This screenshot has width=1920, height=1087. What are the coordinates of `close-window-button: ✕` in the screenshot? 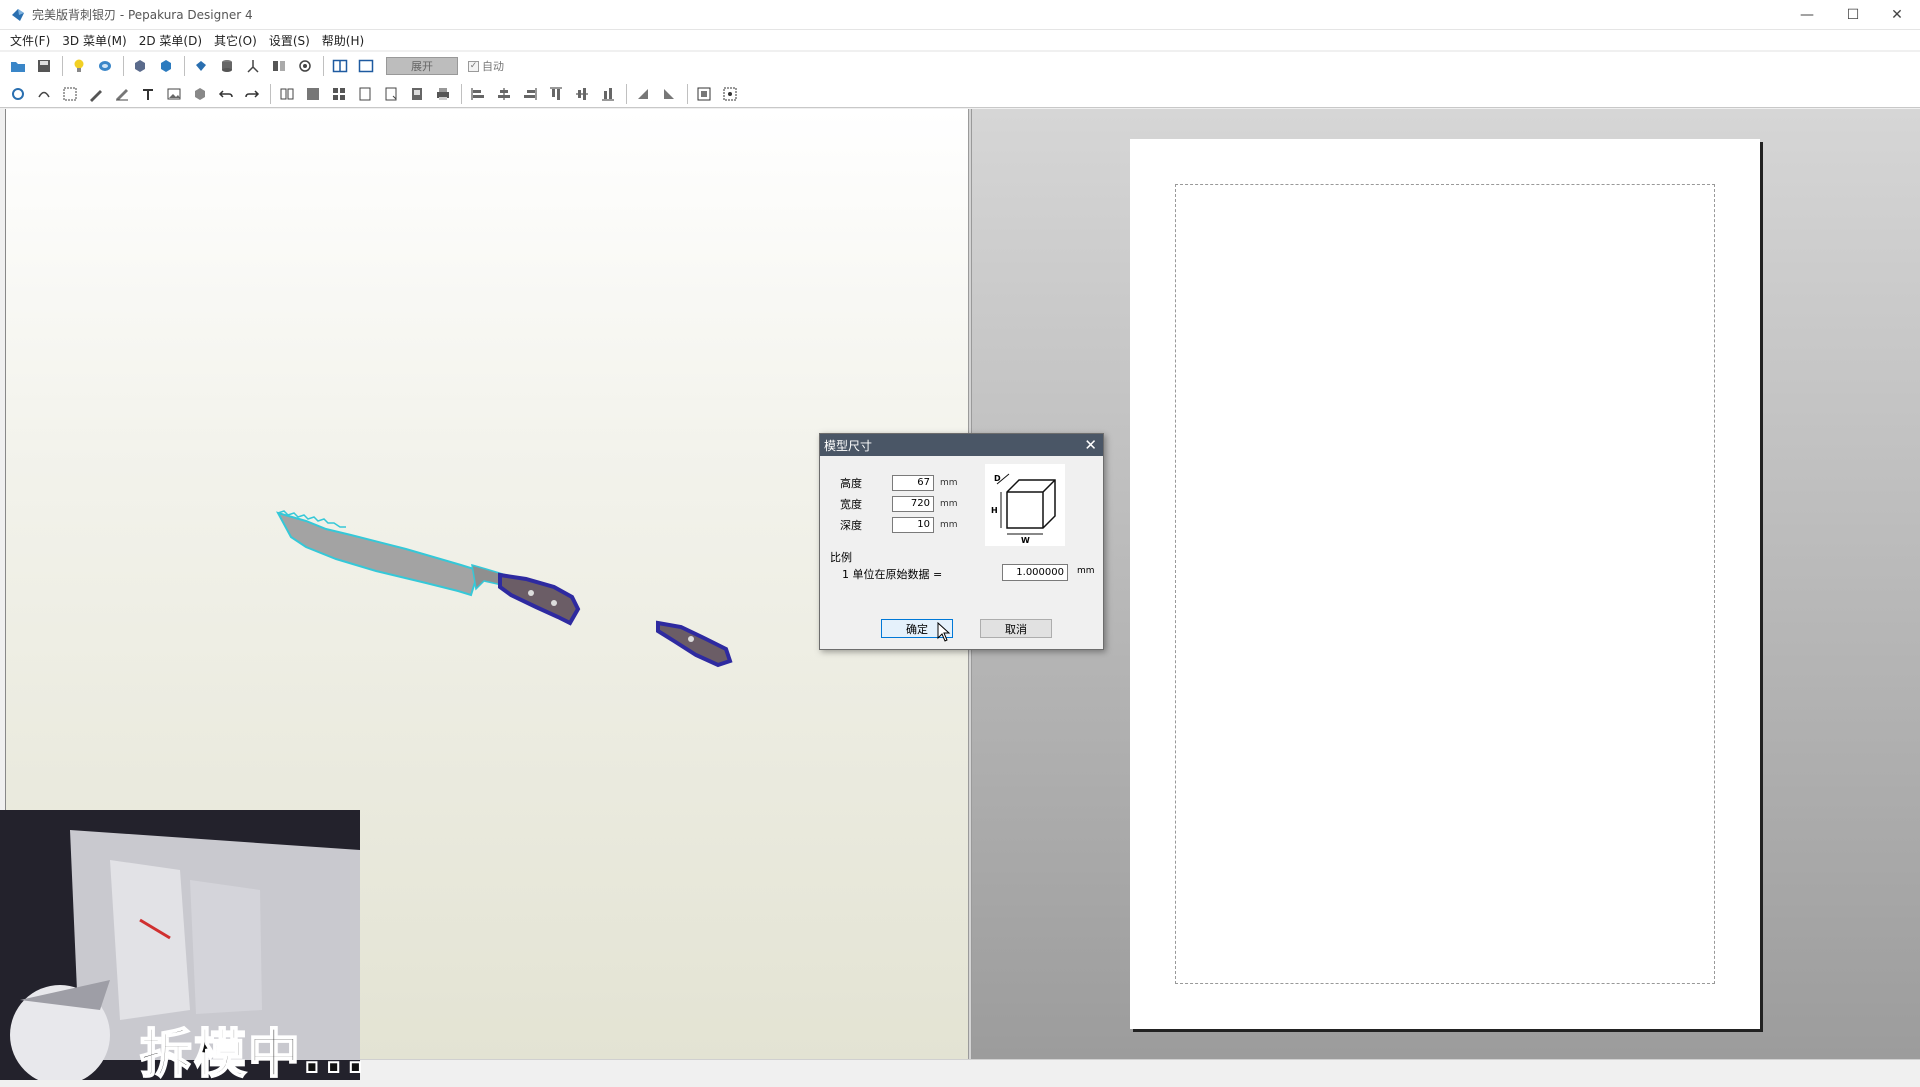 It's located at (1897, 15).